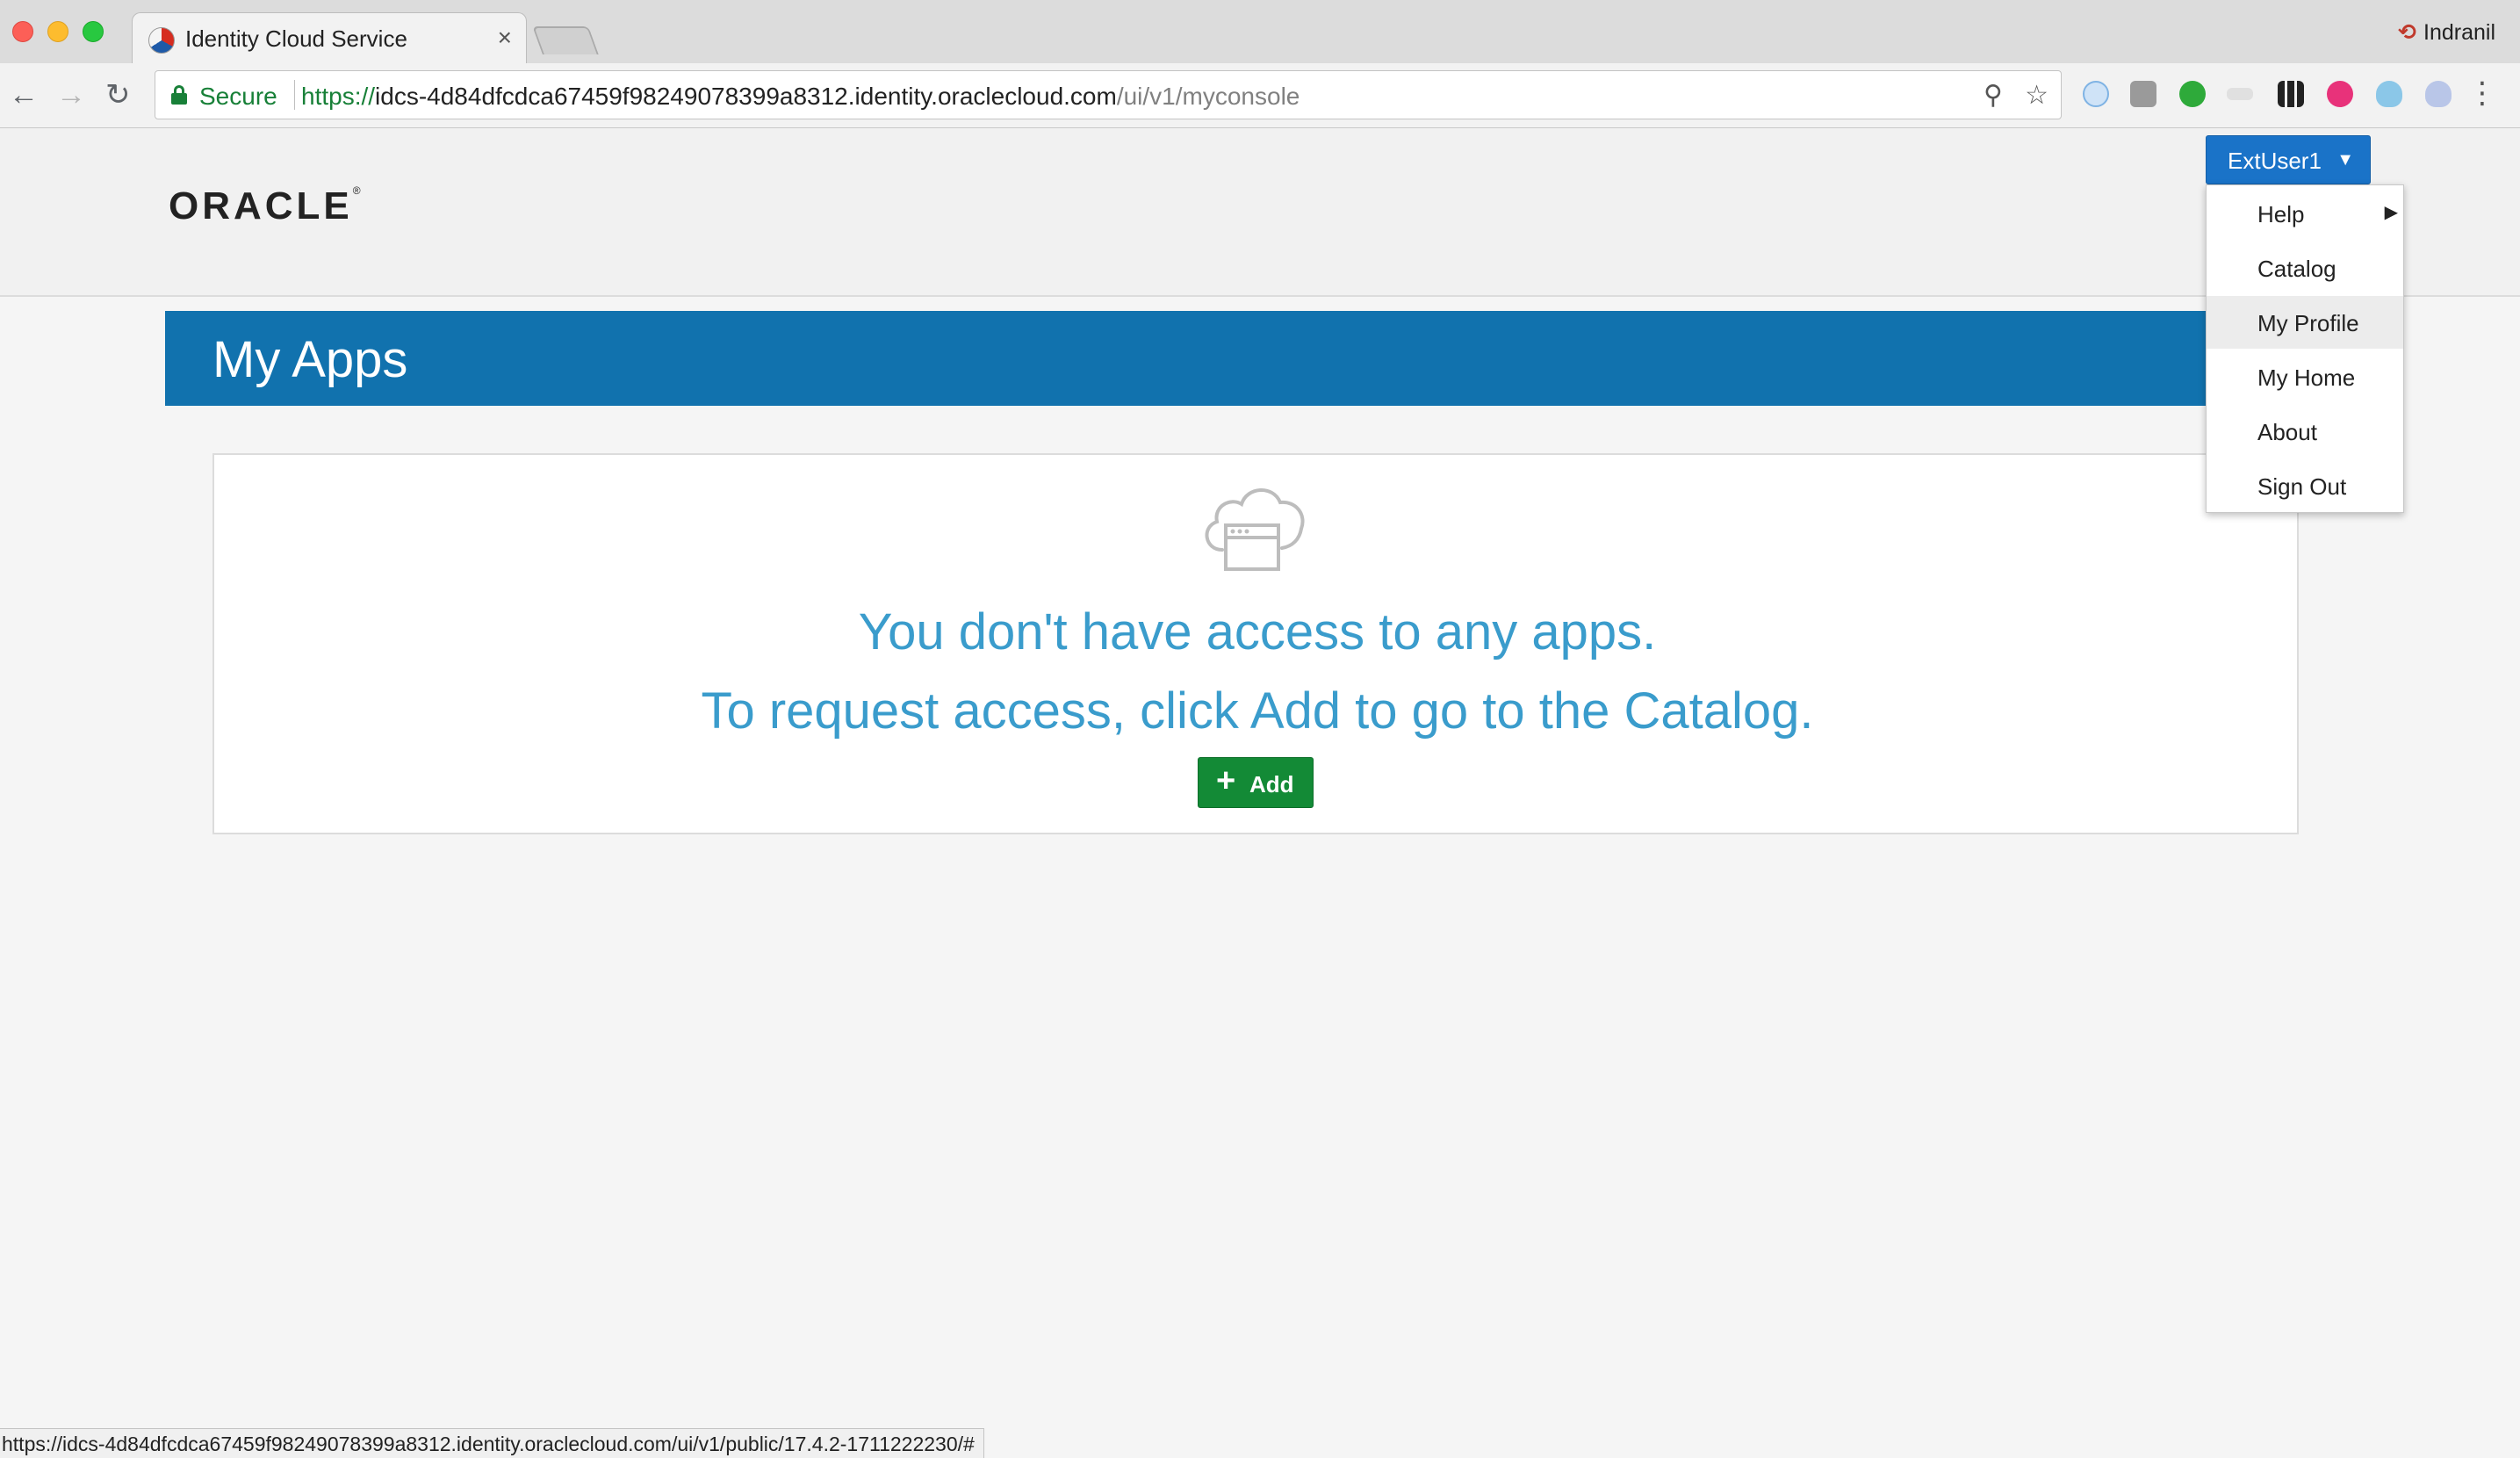  What do you see at coordinates (2391, 212) in the screenshot?
I see `submenu-arrow-icon: ▶` at bounding box center [2391, 212].